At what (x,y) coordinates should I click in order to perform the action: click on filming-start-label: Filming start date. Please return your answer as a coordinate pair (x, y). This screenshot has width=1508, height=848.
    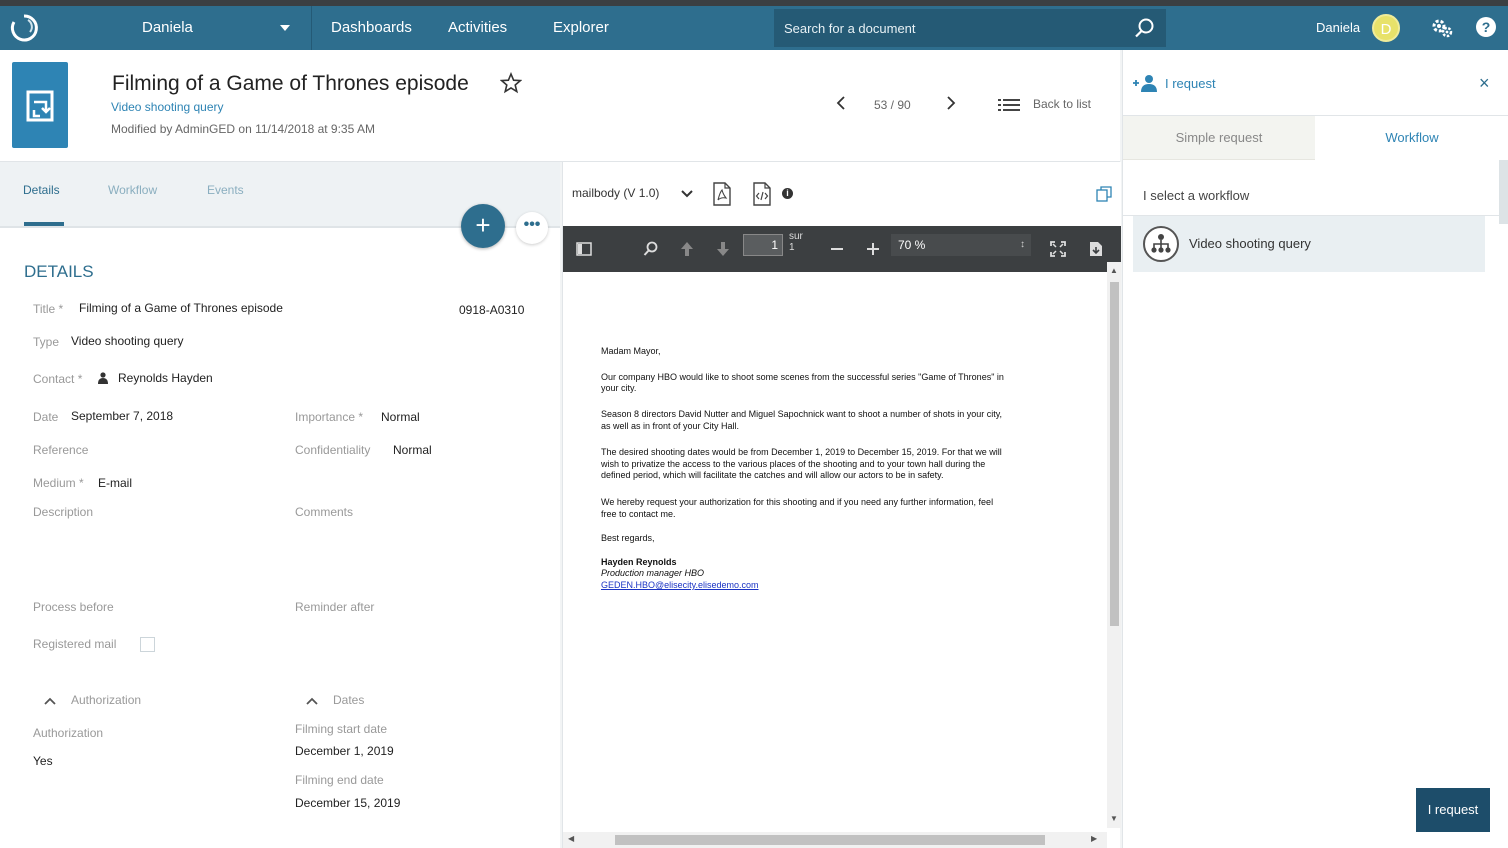
    Looking at the image, I should click on (341, 729).